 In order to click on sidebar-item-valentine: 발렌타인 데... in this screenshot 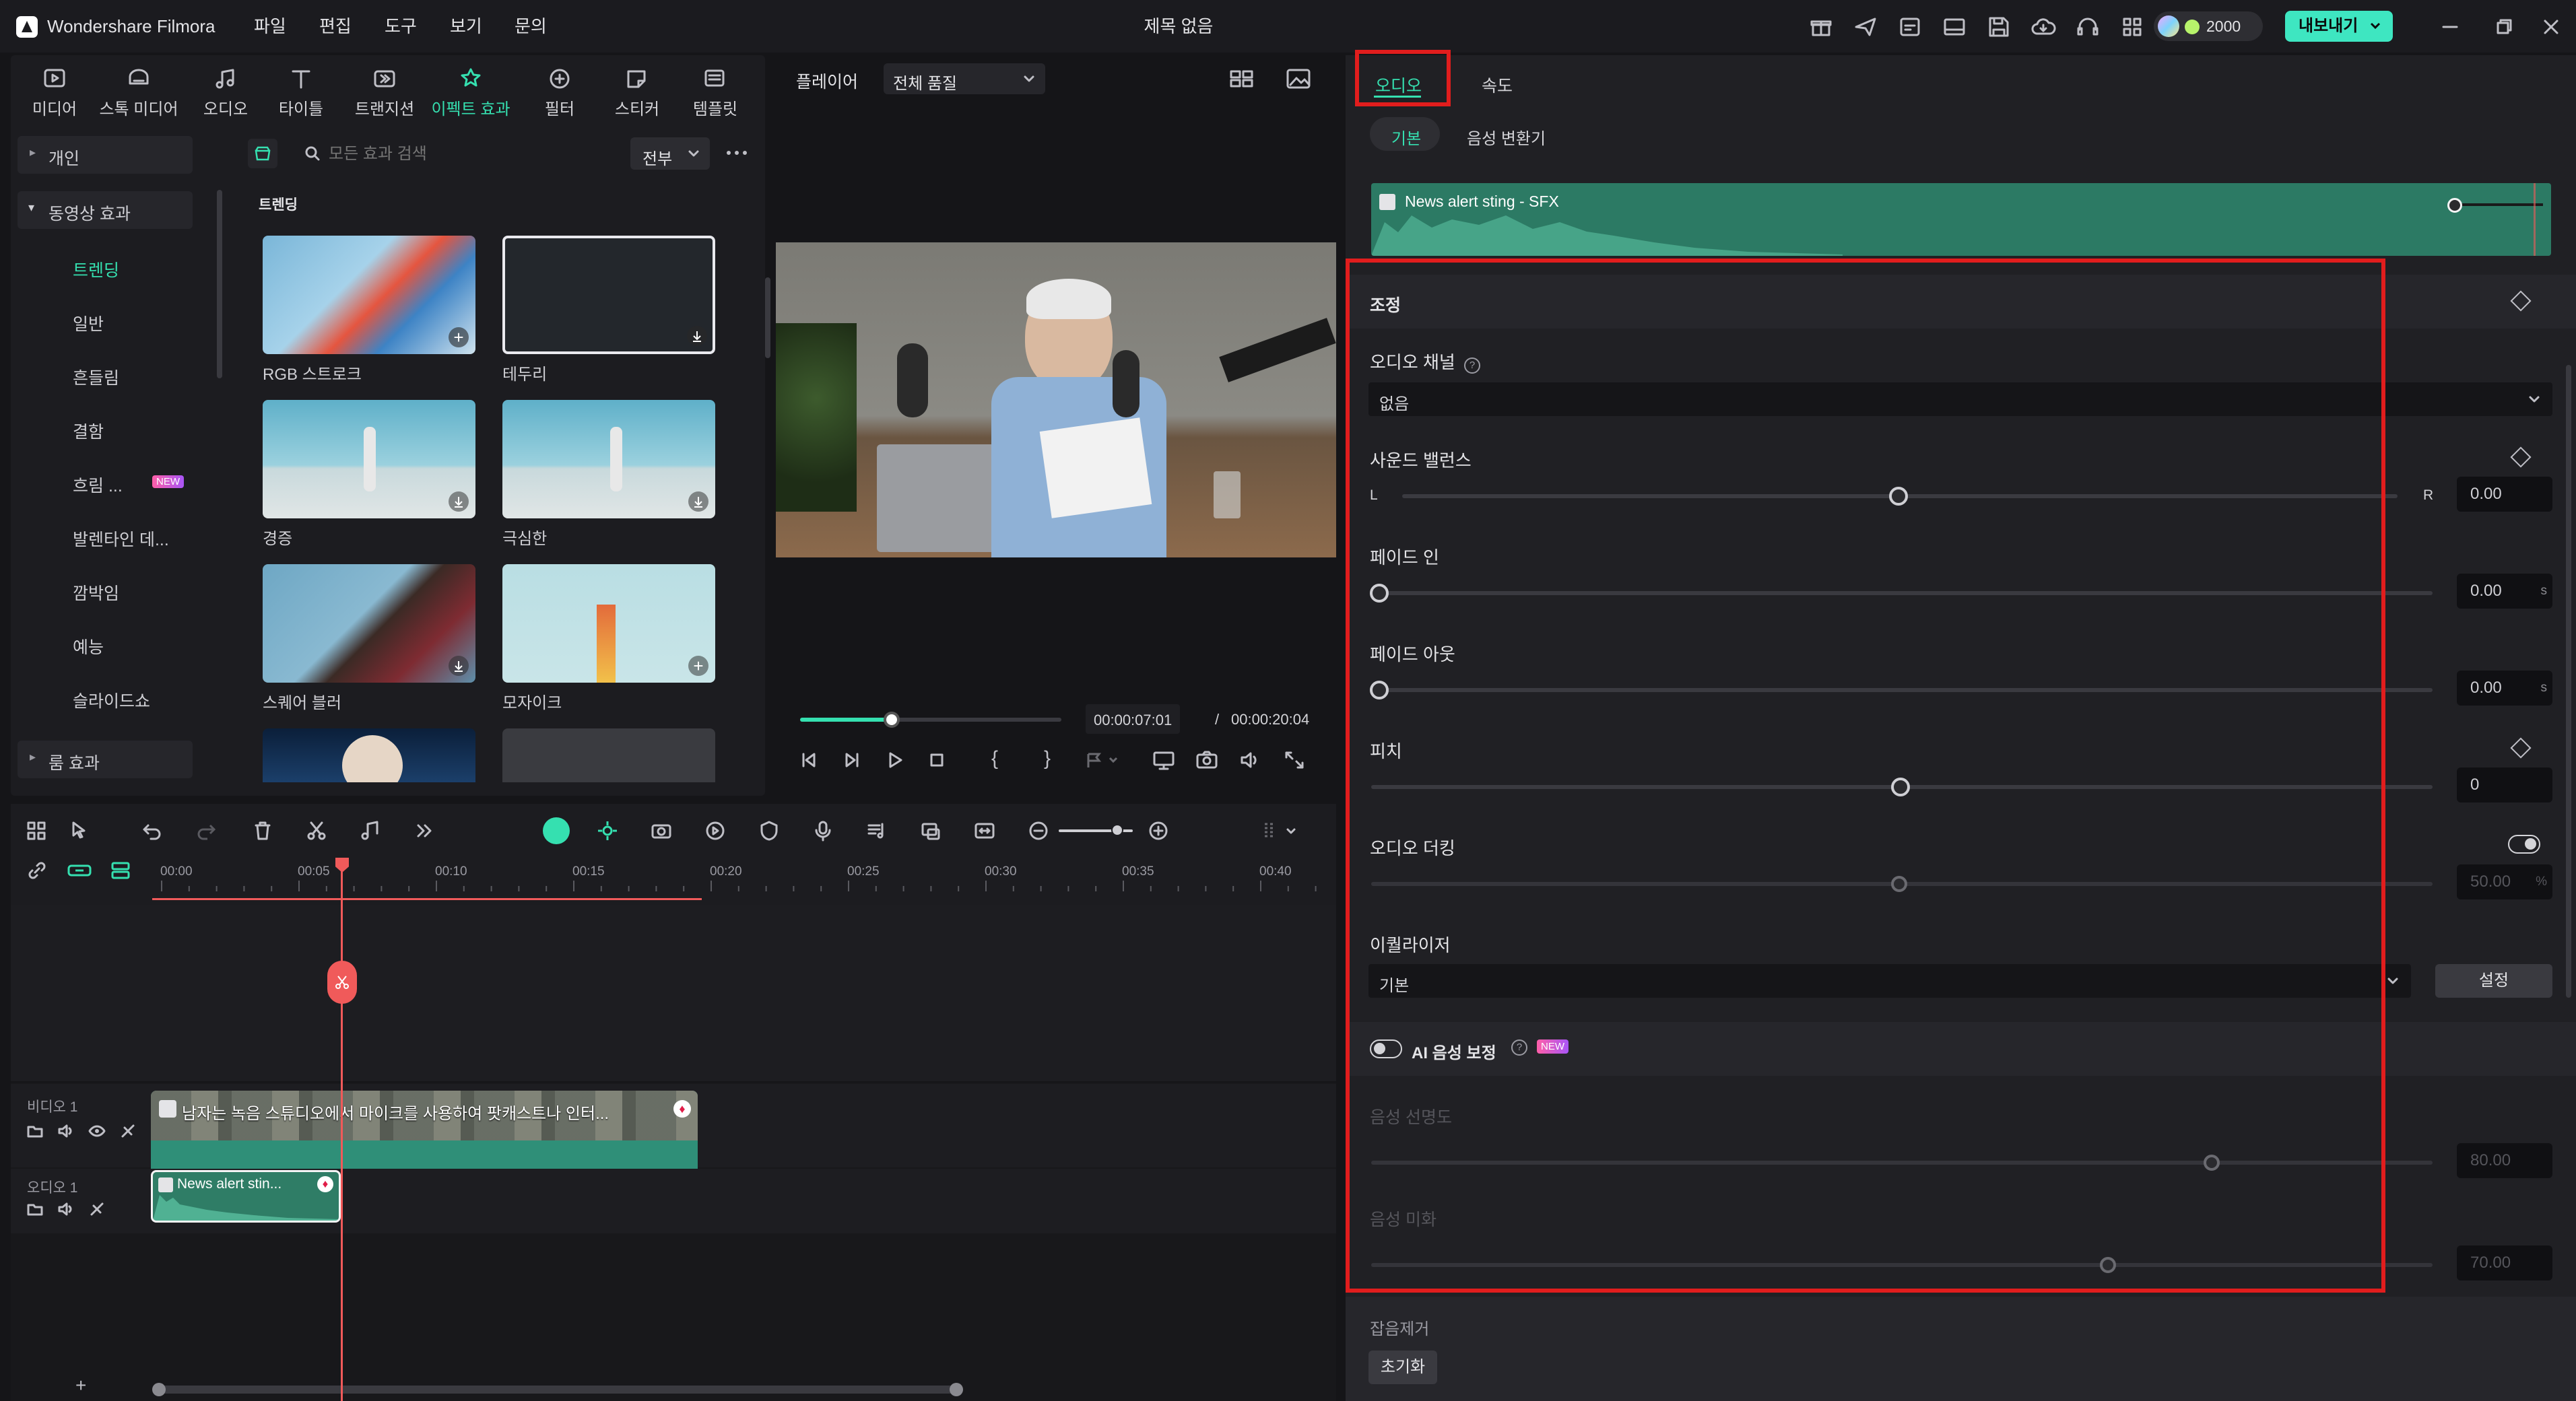, I will do `click(121, 538)`.